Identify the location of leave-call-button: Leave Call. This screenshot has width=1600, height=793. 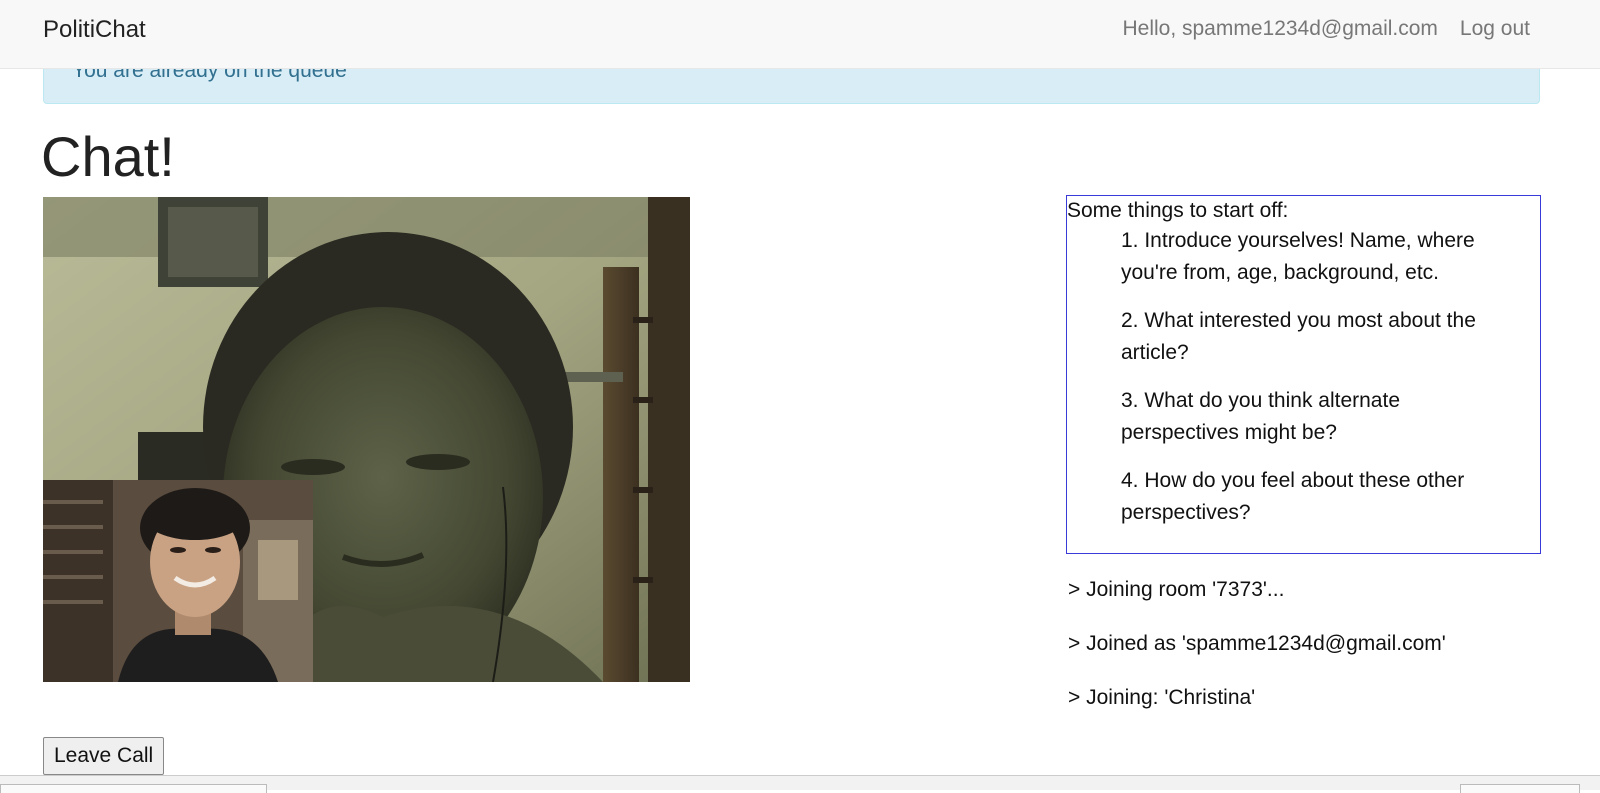
(104, 756).